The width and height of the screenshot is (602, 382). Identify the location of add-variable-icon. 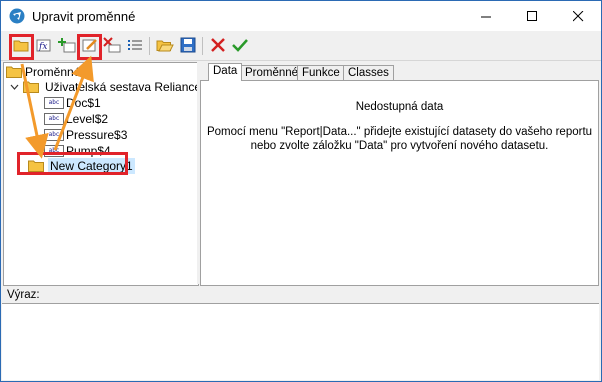
(67, 45).